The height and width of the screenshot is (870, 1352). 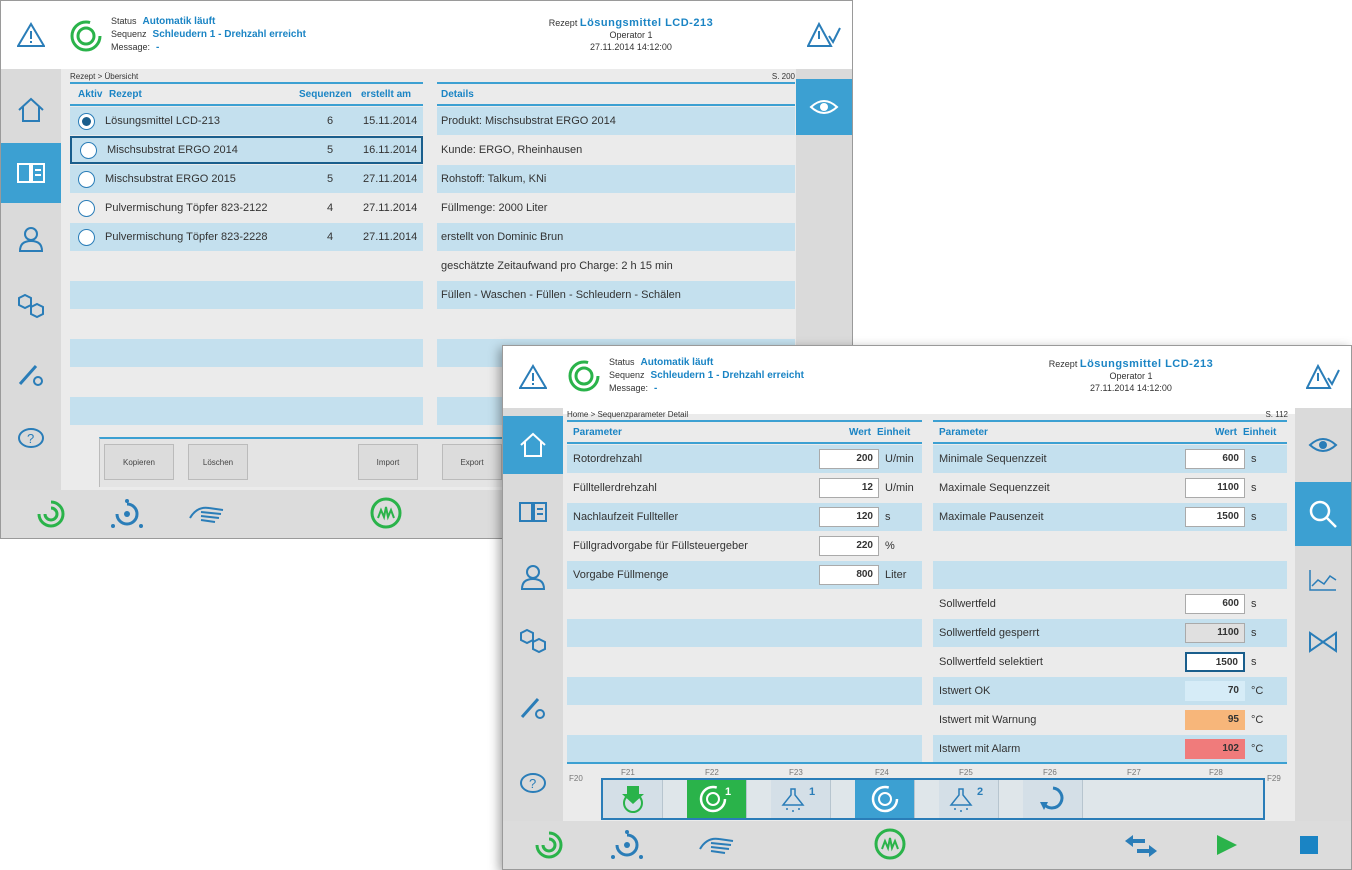 I want to click on play-icon, so click(x=1227, y=845).